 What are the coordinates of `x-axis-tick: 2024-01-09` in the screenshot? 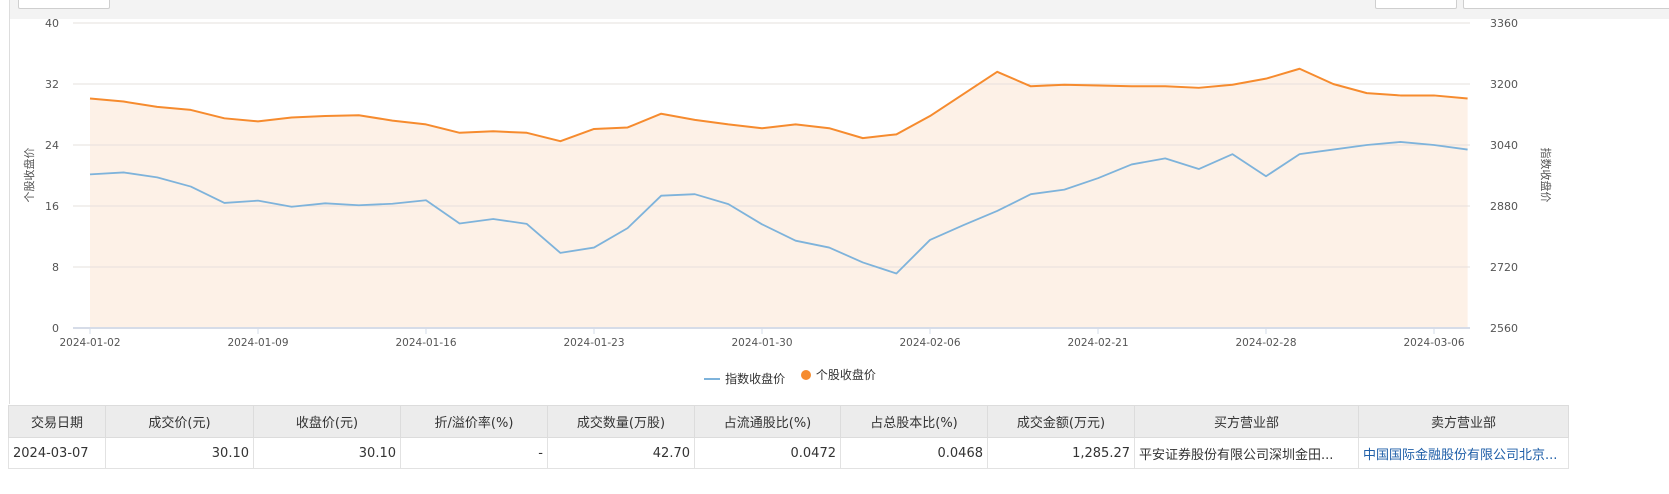 It's located at (257, 343).